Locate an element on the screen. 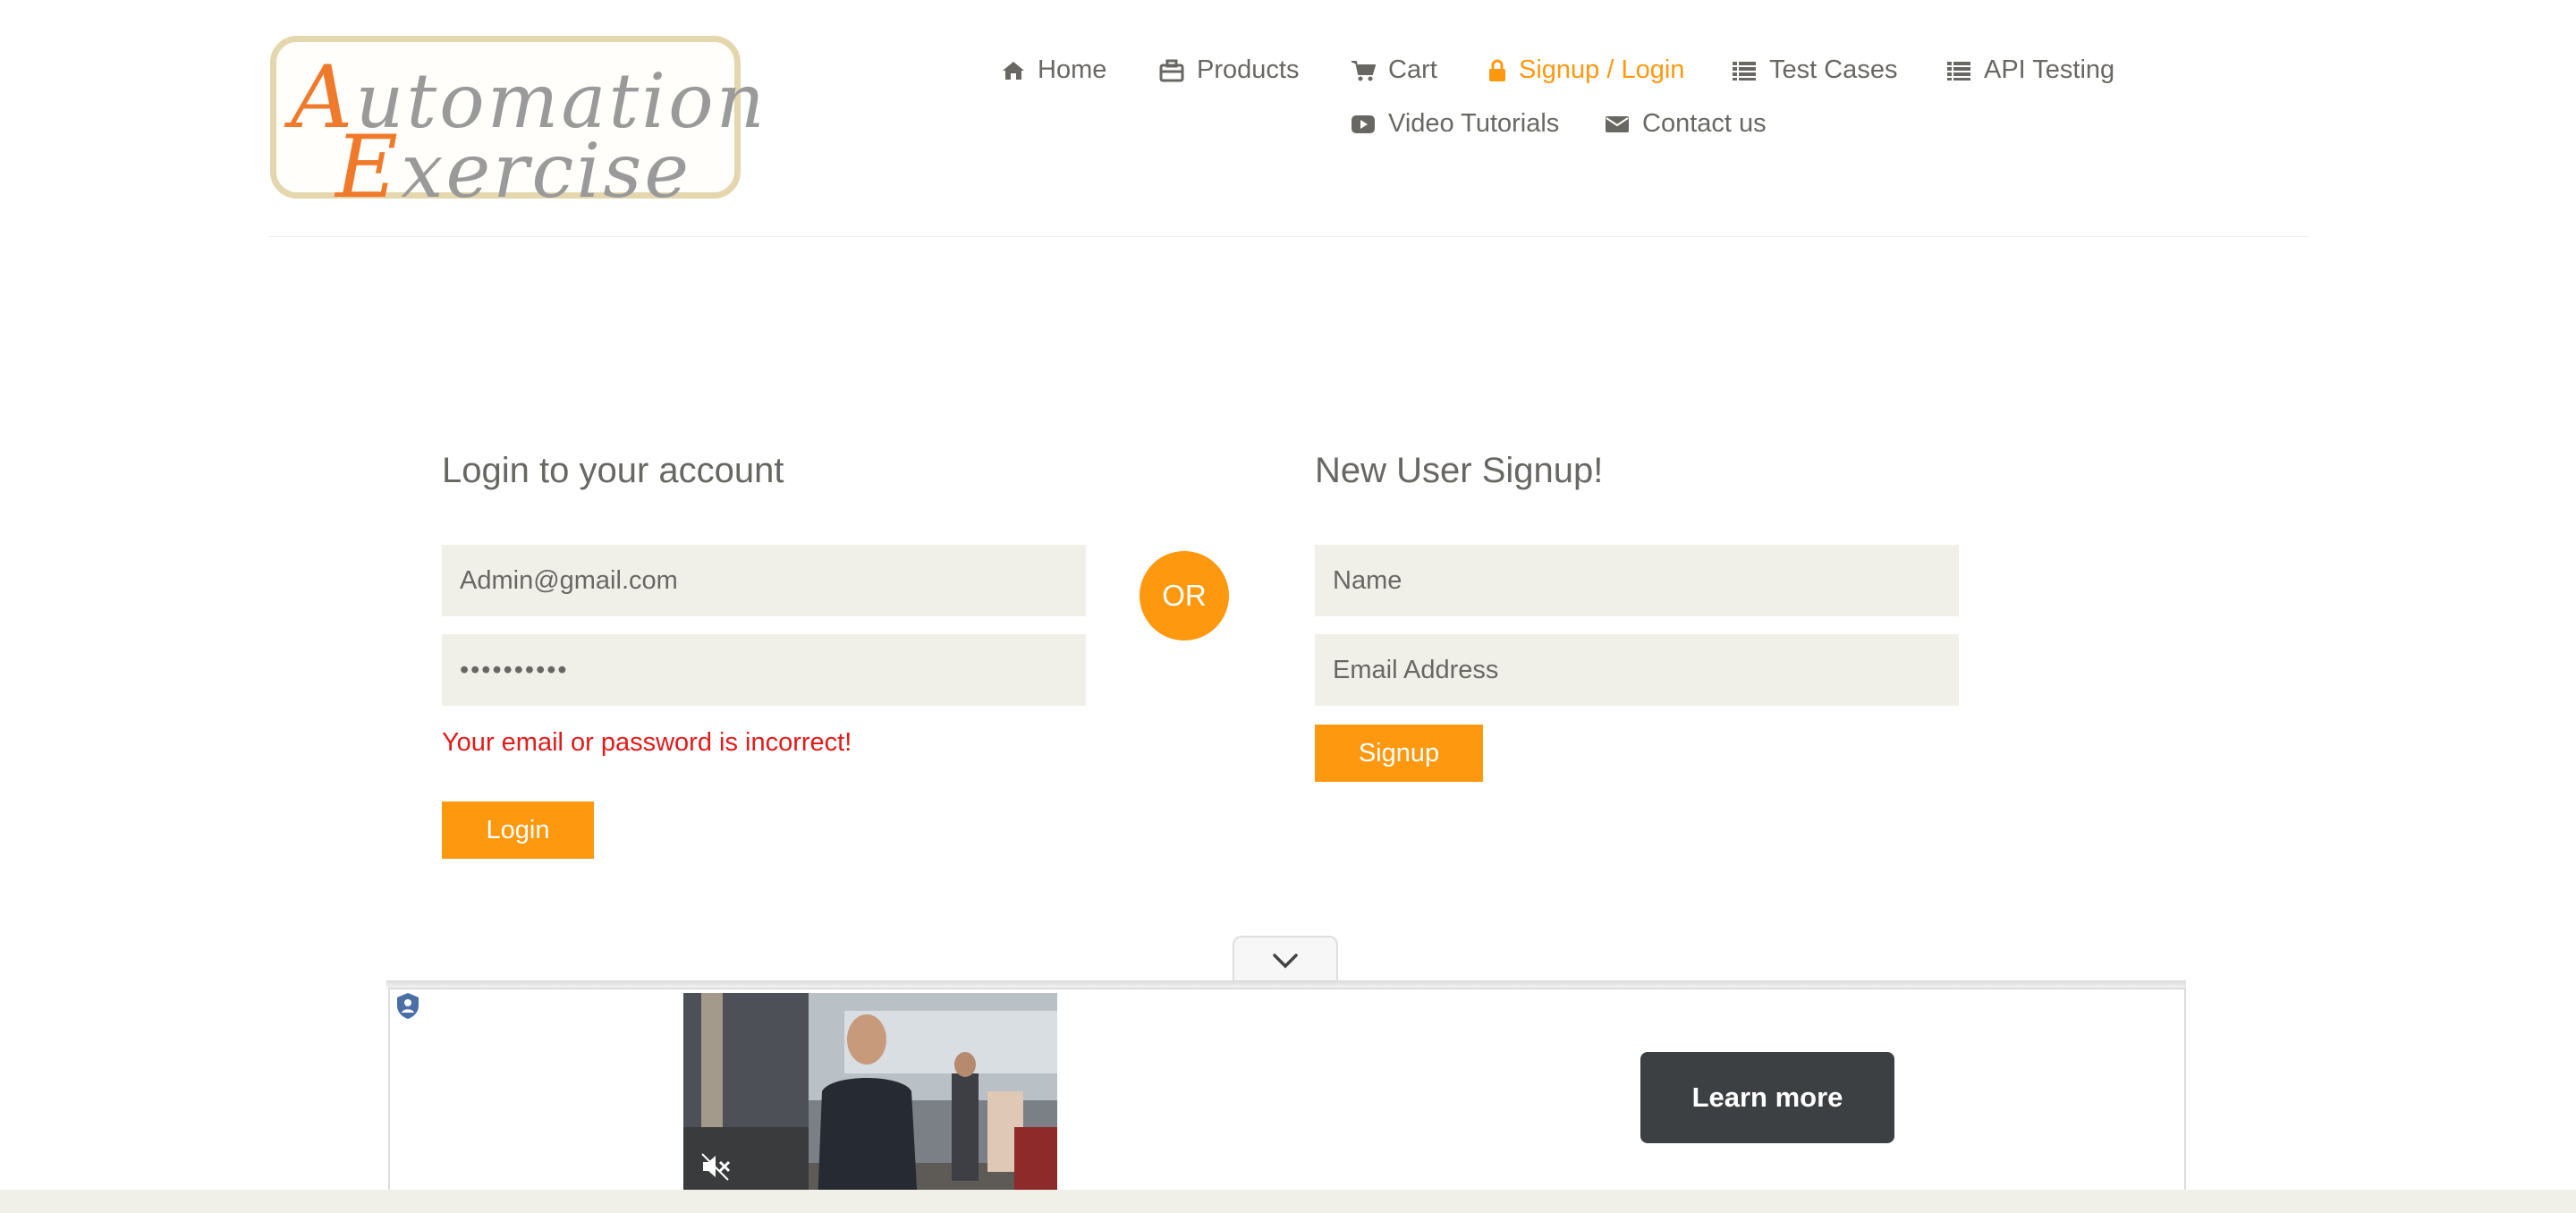 This screenshot has height=1213, width=2576. nav-contact-us: Contact us is located at coordinates (1686, 124).